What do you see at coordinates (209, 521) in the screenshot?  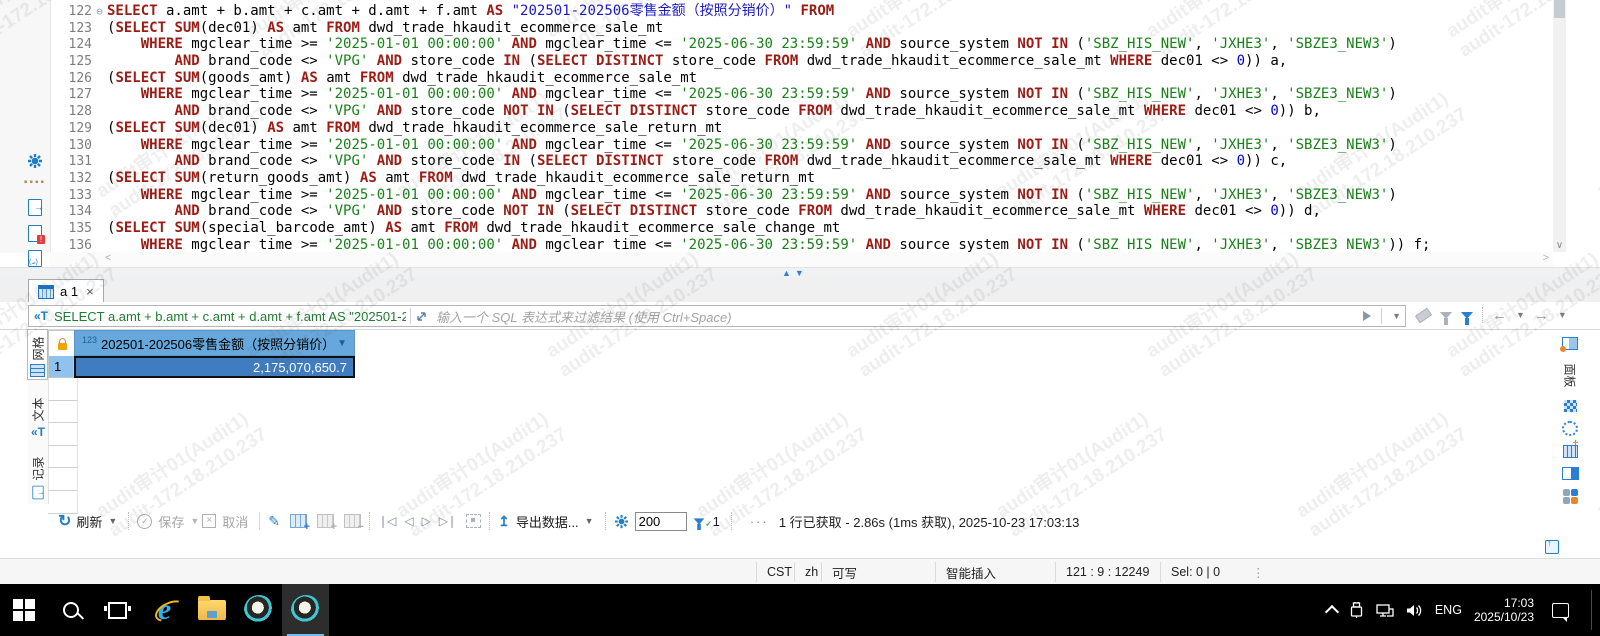 I see `cancel-icon: ×` at bounding box center [209, 521].